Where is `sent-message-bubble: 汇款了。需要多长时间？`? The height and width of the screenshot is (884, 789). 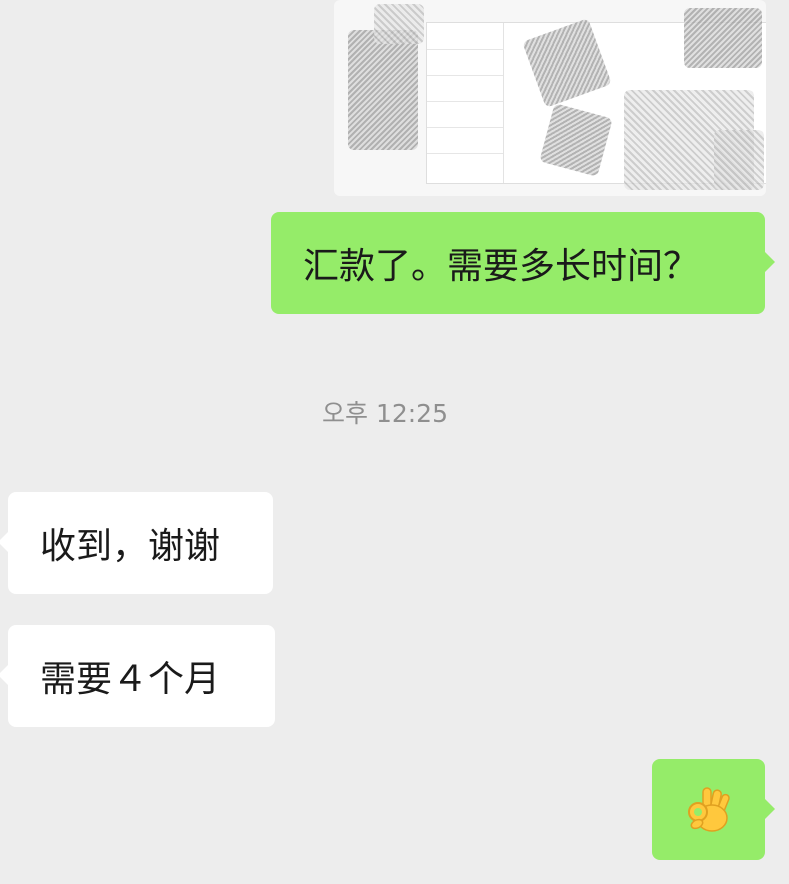
sent-message-bubble: 汇款了。需要多长时间？ is located at coordinates (523, 263).